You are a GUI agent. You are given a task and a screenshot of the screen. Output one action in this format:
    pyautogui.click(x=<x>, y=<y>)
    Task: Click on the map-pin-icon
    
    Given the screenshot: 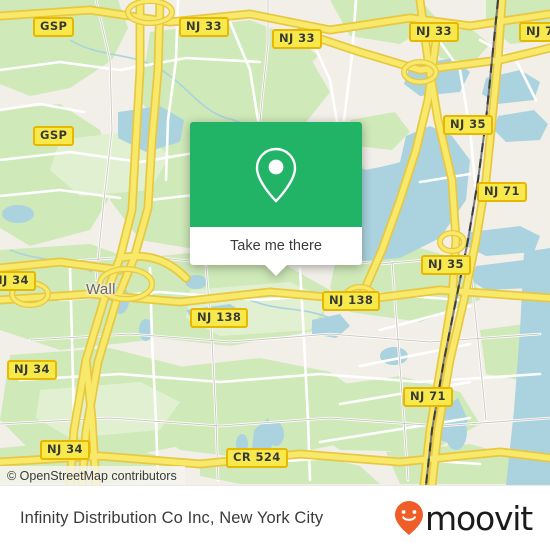 What is the action you would take?
    pyautogui.click(x=276, y=175)
    